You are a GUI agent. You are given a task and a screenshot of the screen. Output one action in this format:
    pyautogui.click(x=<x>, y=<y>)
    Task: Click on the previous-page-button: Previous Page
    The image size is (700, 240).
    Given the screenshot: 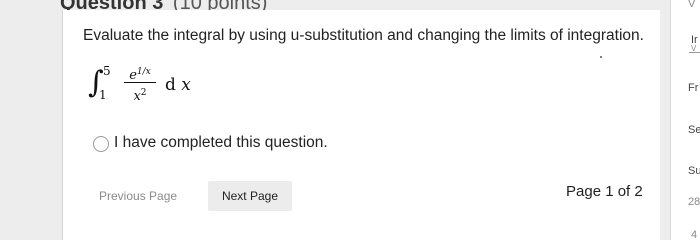 What is the action you would take?
    pyautogui.click(x=138, y=196)
    